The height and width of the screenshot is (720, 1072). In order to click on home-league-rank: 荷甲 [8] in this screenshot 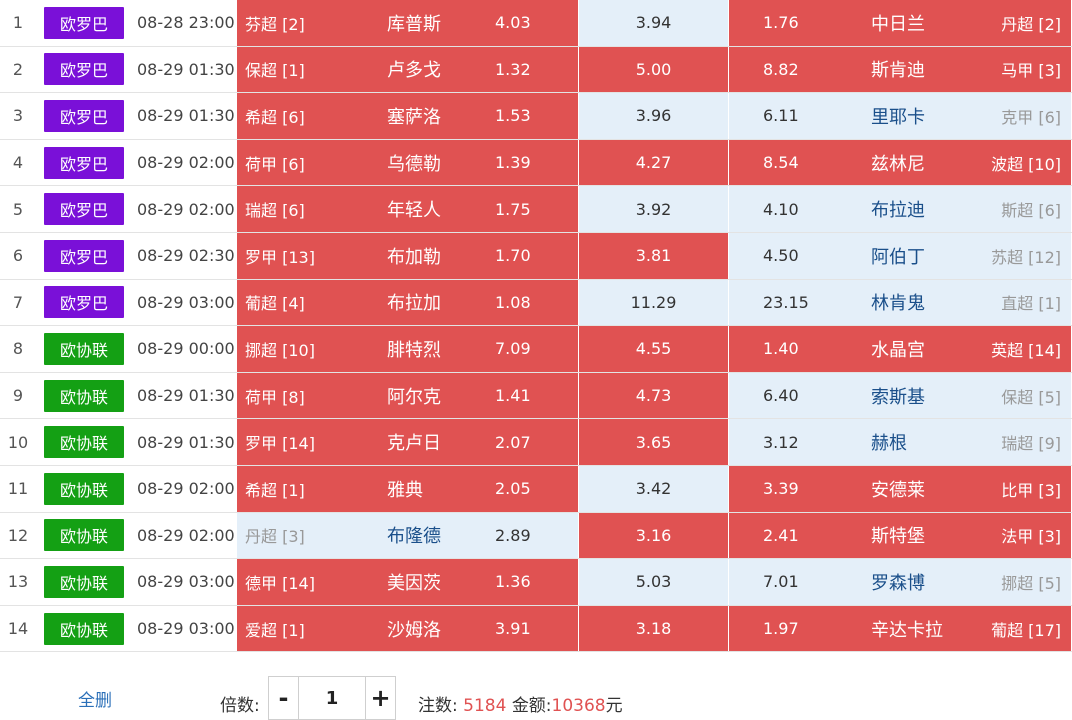, I will do `click(275, 397)`.